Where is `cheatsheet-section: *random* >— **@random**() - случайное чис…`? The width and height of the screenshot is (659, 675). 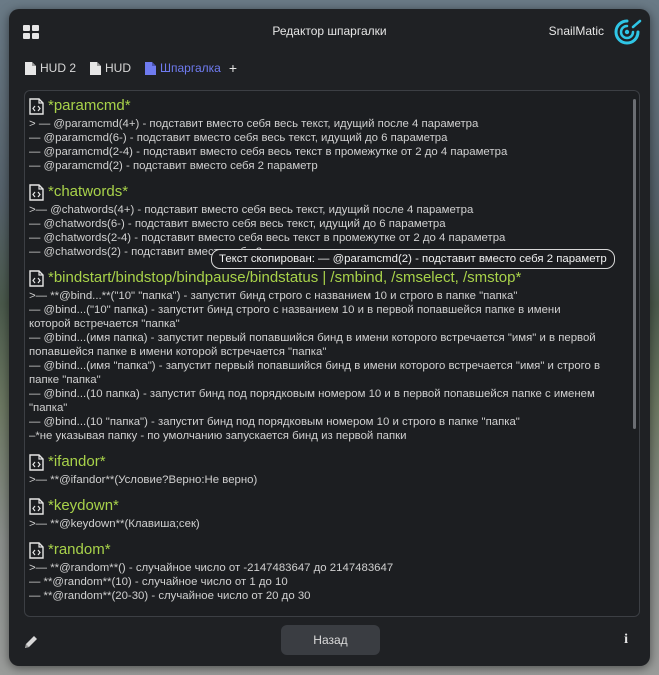
cheatsheet-section: *random* >— **@random**() - случайное чис… is located at coordinates (329, 571).